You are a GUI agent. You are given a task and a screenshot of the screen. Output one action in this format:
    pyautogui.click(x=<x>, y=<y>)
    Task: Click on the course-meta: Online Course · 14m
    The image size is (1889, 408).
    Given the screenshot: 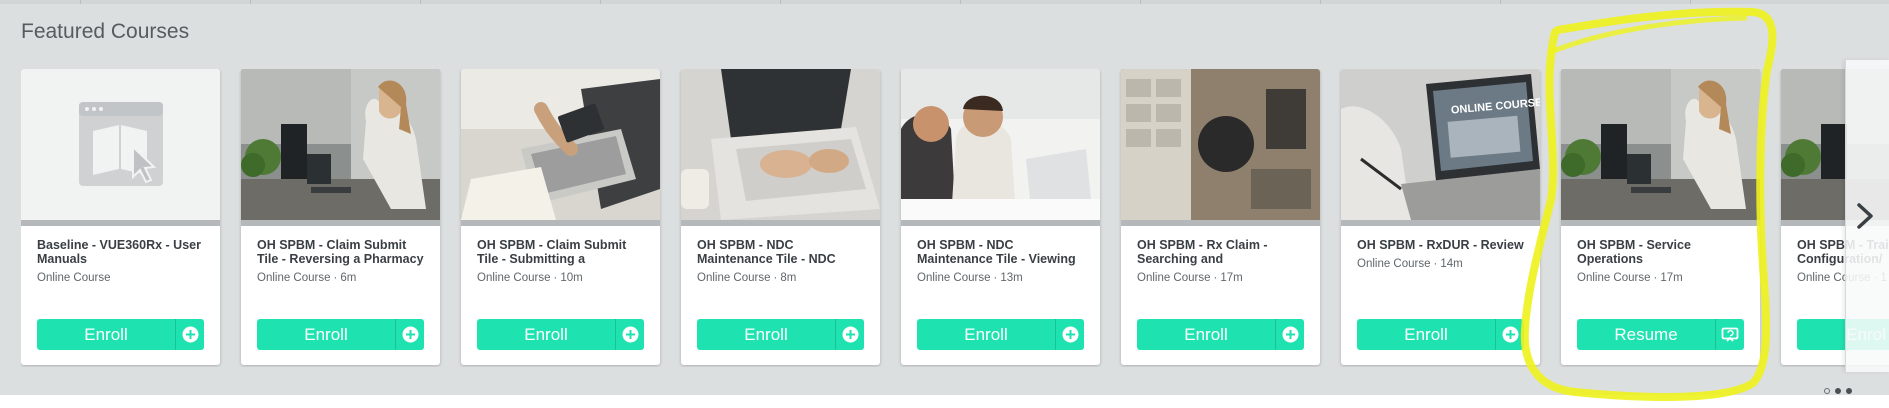 What is the action you would take?
    pyautogui.click(x=1410, y=264)
    